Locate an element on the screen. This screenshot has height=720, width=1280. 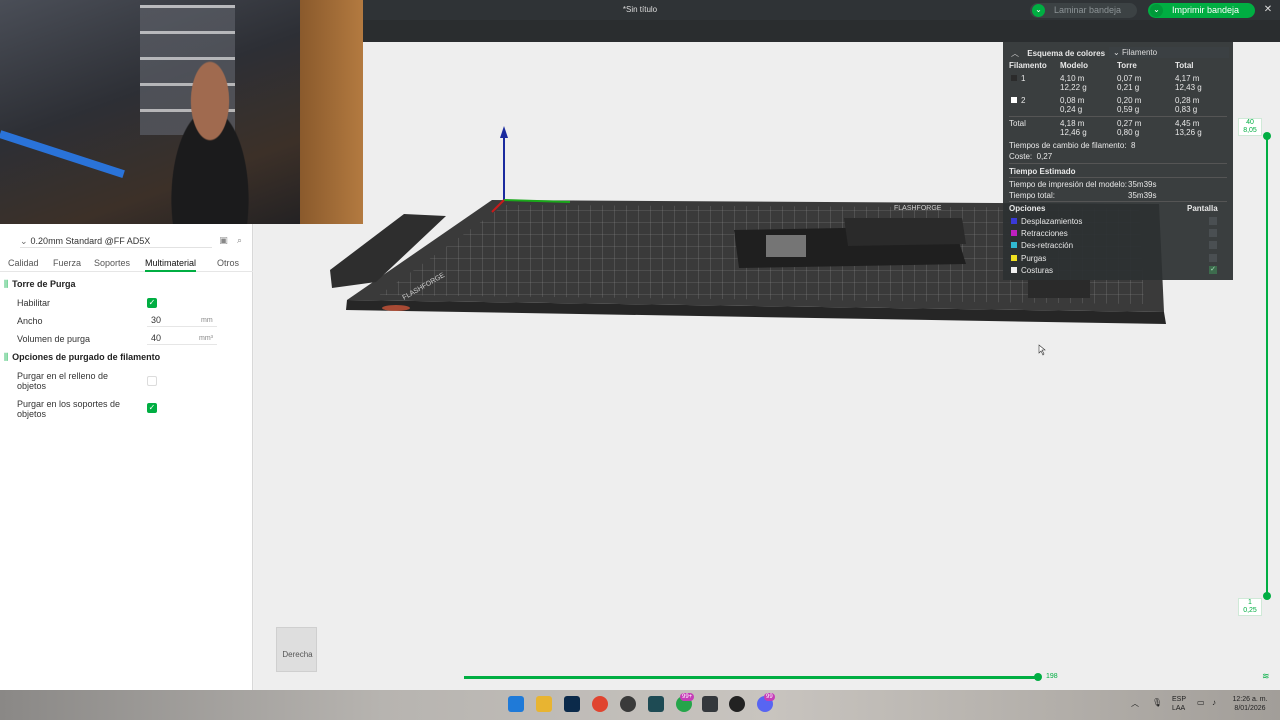
tab-multimaterial: Multimaterial is located at coordinates (171, 265).